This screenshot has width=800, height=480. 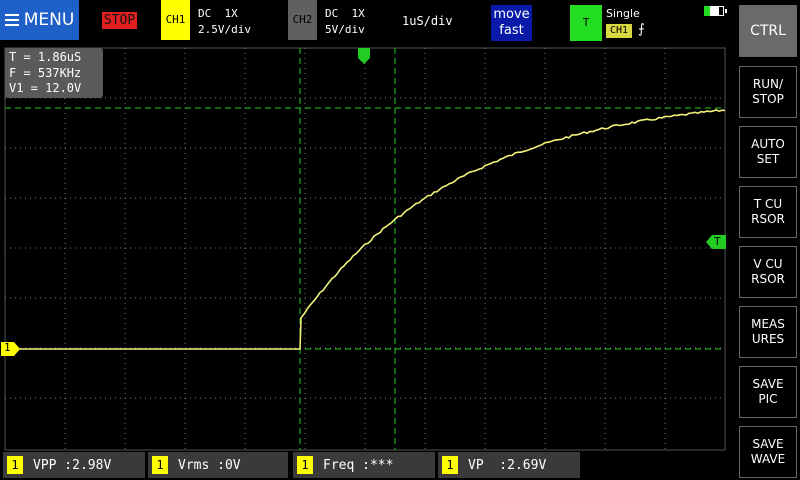 What do you see at coordinates (619, 31) in the screenshot?
I see `trigger-source: CH1` at bounding box center [619, 31].